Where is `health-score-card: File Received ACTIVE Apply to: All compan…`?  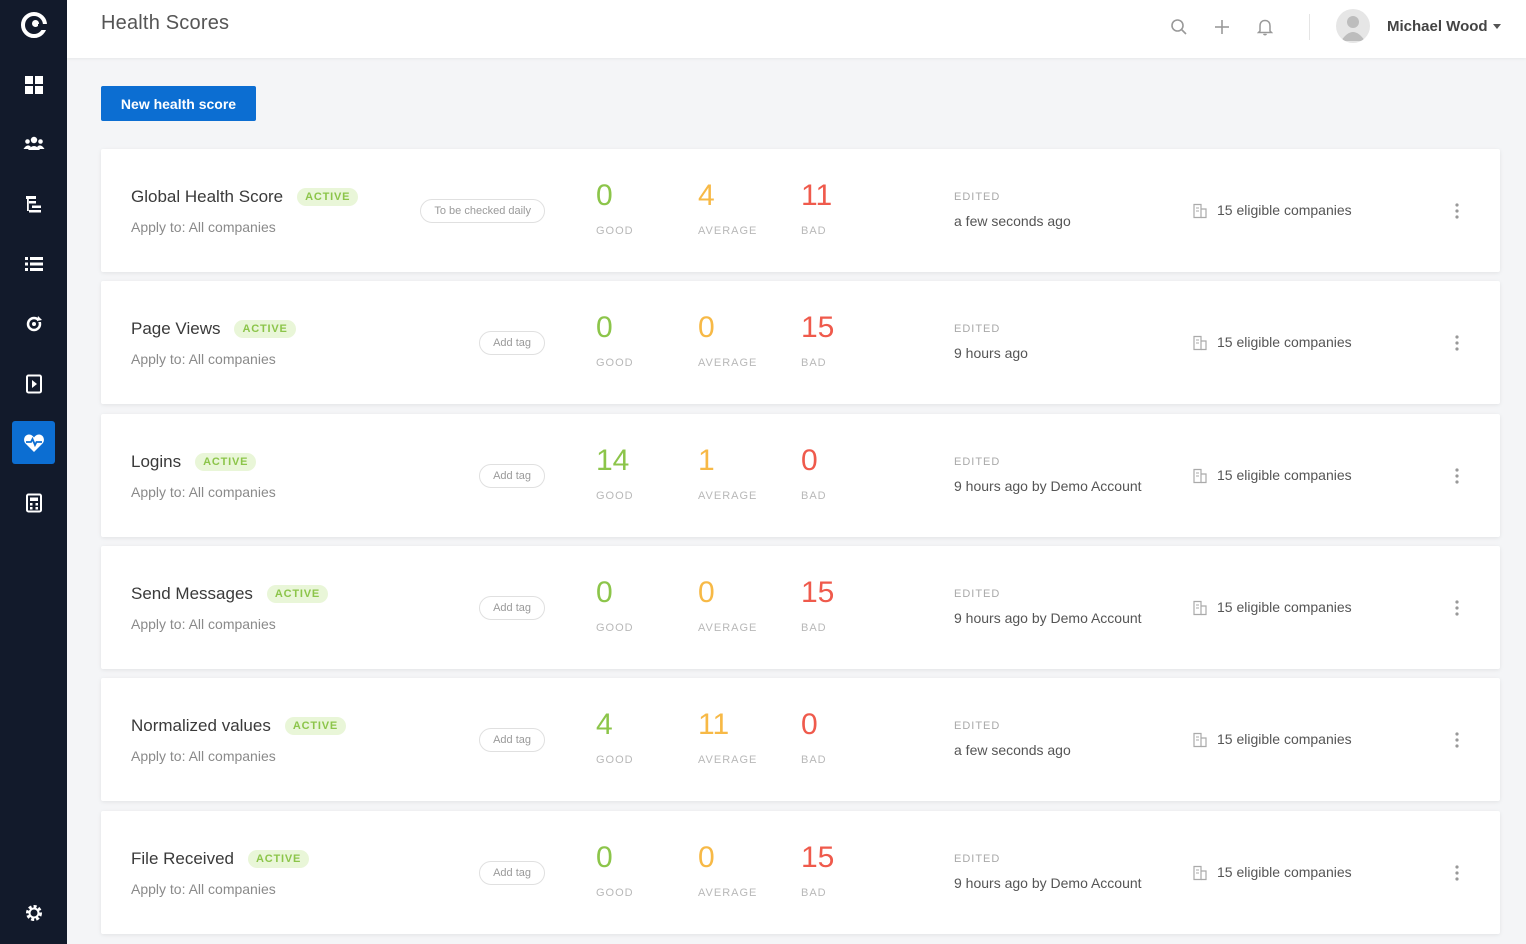
health-score-card: File Received ACTIVE Apply to: All compan… is located at coordinates (800, 872).